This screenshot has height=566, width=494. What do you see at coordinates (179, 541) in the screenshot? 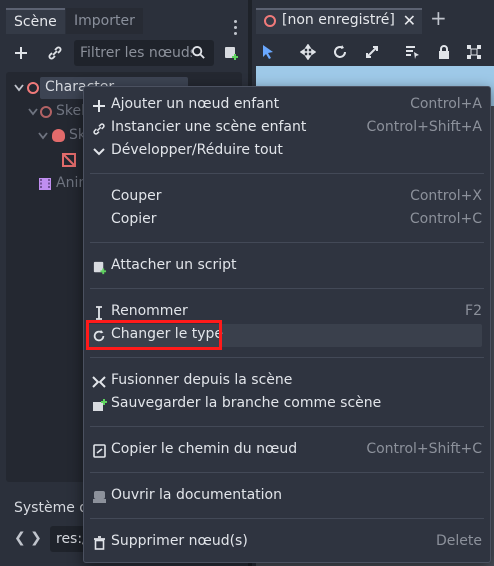
I see `menu-item-label: Supprimer nœud(s)` at bounding box center [179, 541].